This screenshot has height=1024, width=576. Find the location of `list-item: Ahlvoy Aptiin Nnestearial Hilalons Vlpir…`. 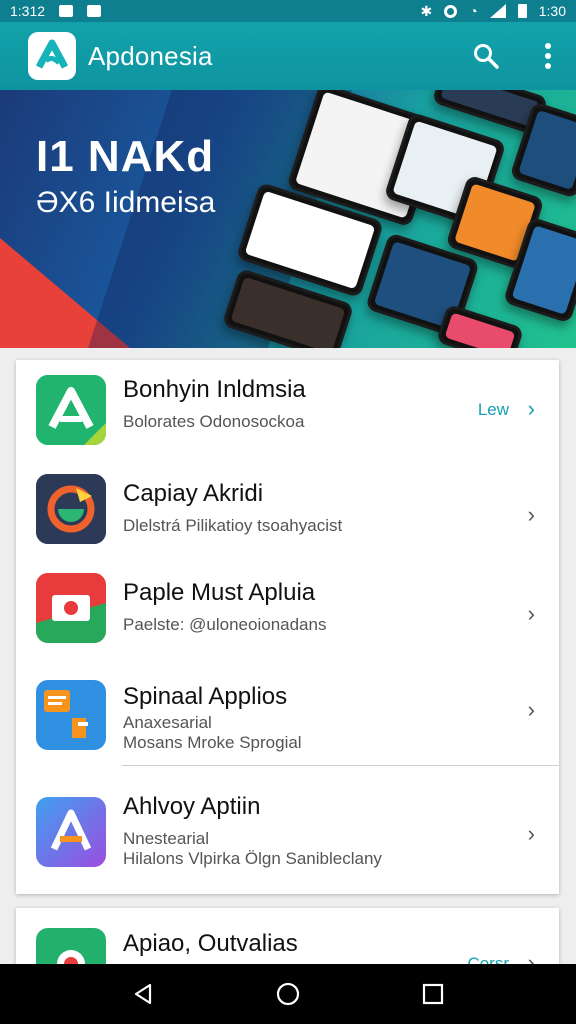

list-item: Ahlvoy Aptiin Nnestearial Hilalons Vlpir… is located at coordinates (287, 830).